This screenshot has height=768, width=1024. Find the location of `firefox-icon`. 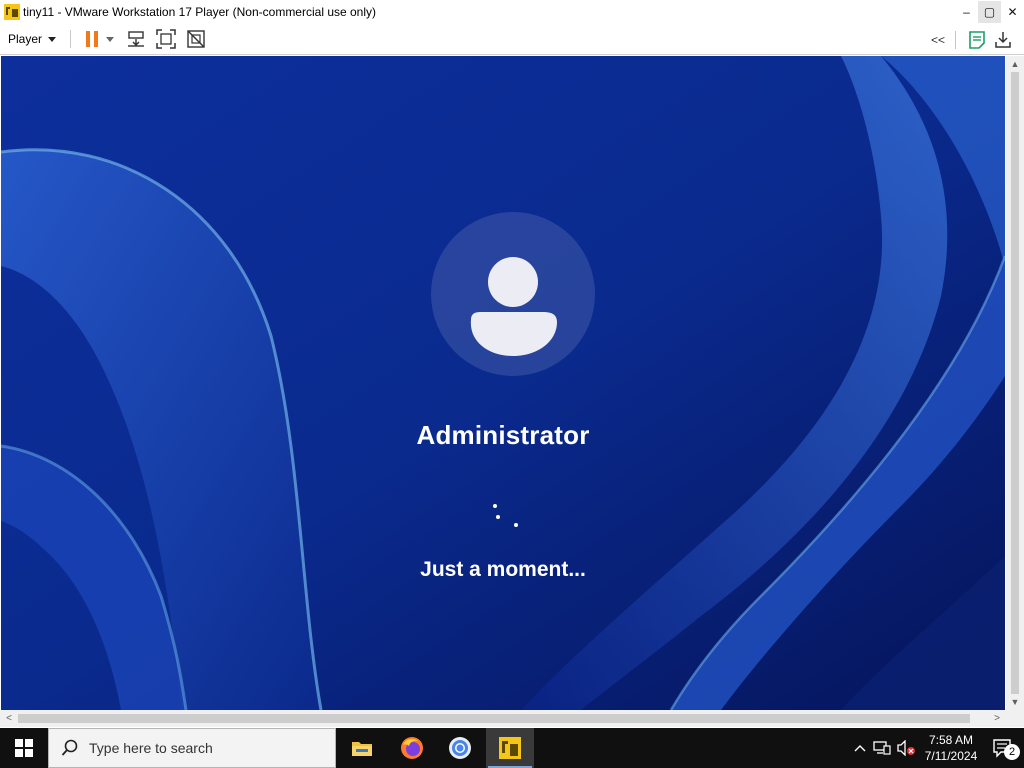

firefox-icon is located at coordinates (412, 748).